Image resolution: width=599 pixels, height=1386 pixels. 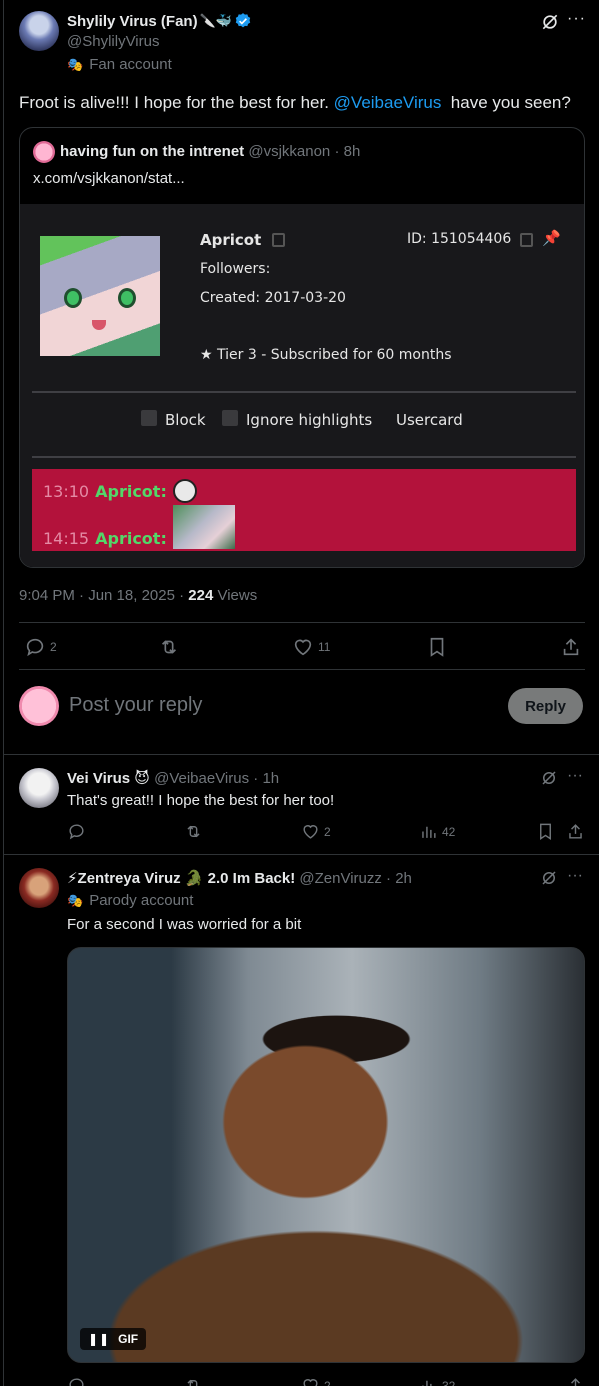 I want to click on ignore-label: Ignore highlights, so click(x=309, y=420).